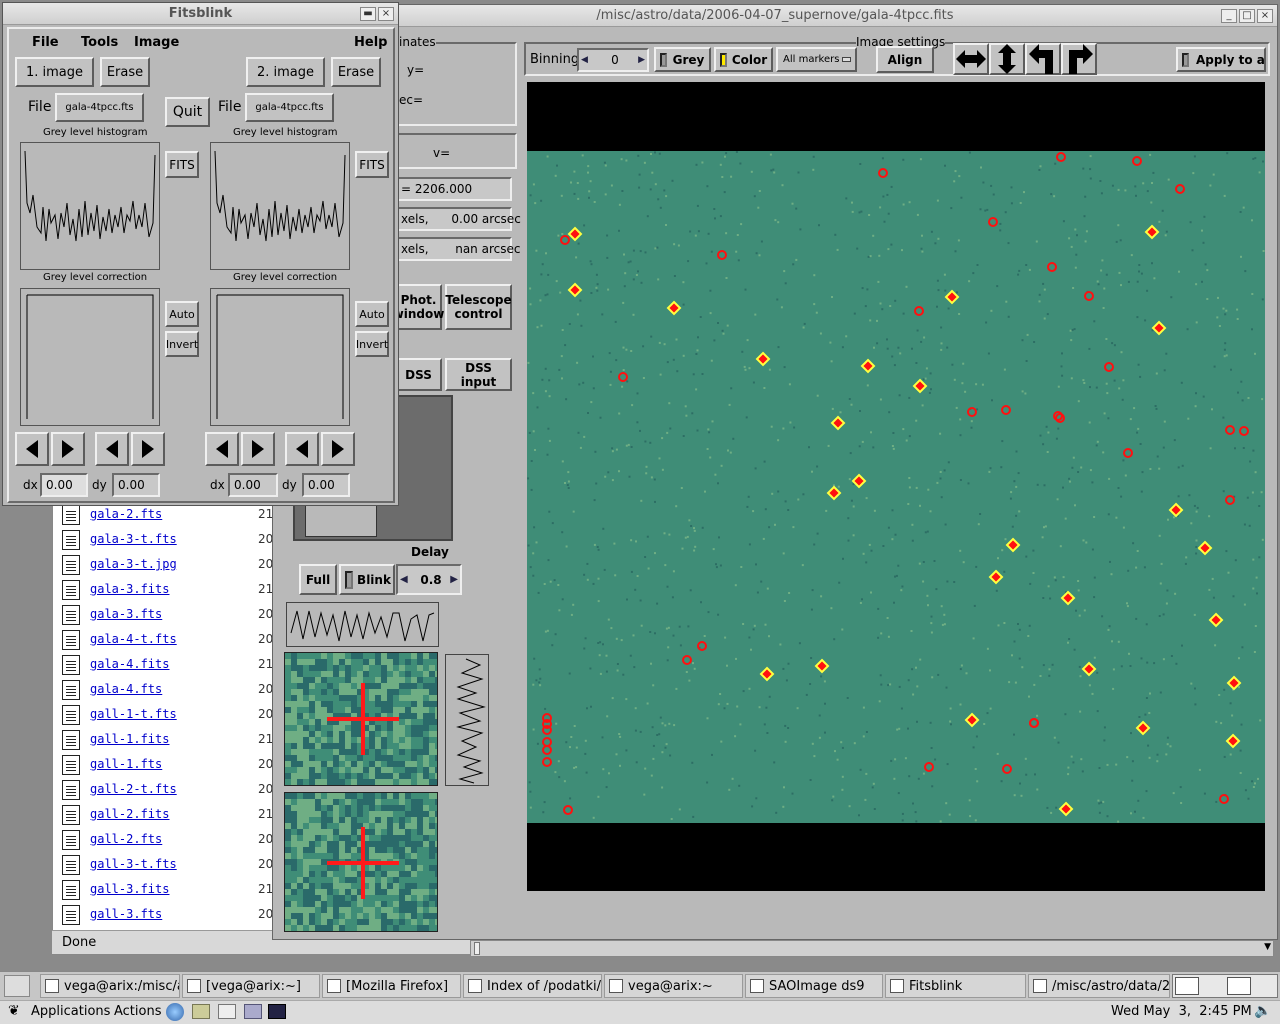  Describe the element at coordinates (187, 112) in the screenshot. I see `quit-button: Quit` at that location.